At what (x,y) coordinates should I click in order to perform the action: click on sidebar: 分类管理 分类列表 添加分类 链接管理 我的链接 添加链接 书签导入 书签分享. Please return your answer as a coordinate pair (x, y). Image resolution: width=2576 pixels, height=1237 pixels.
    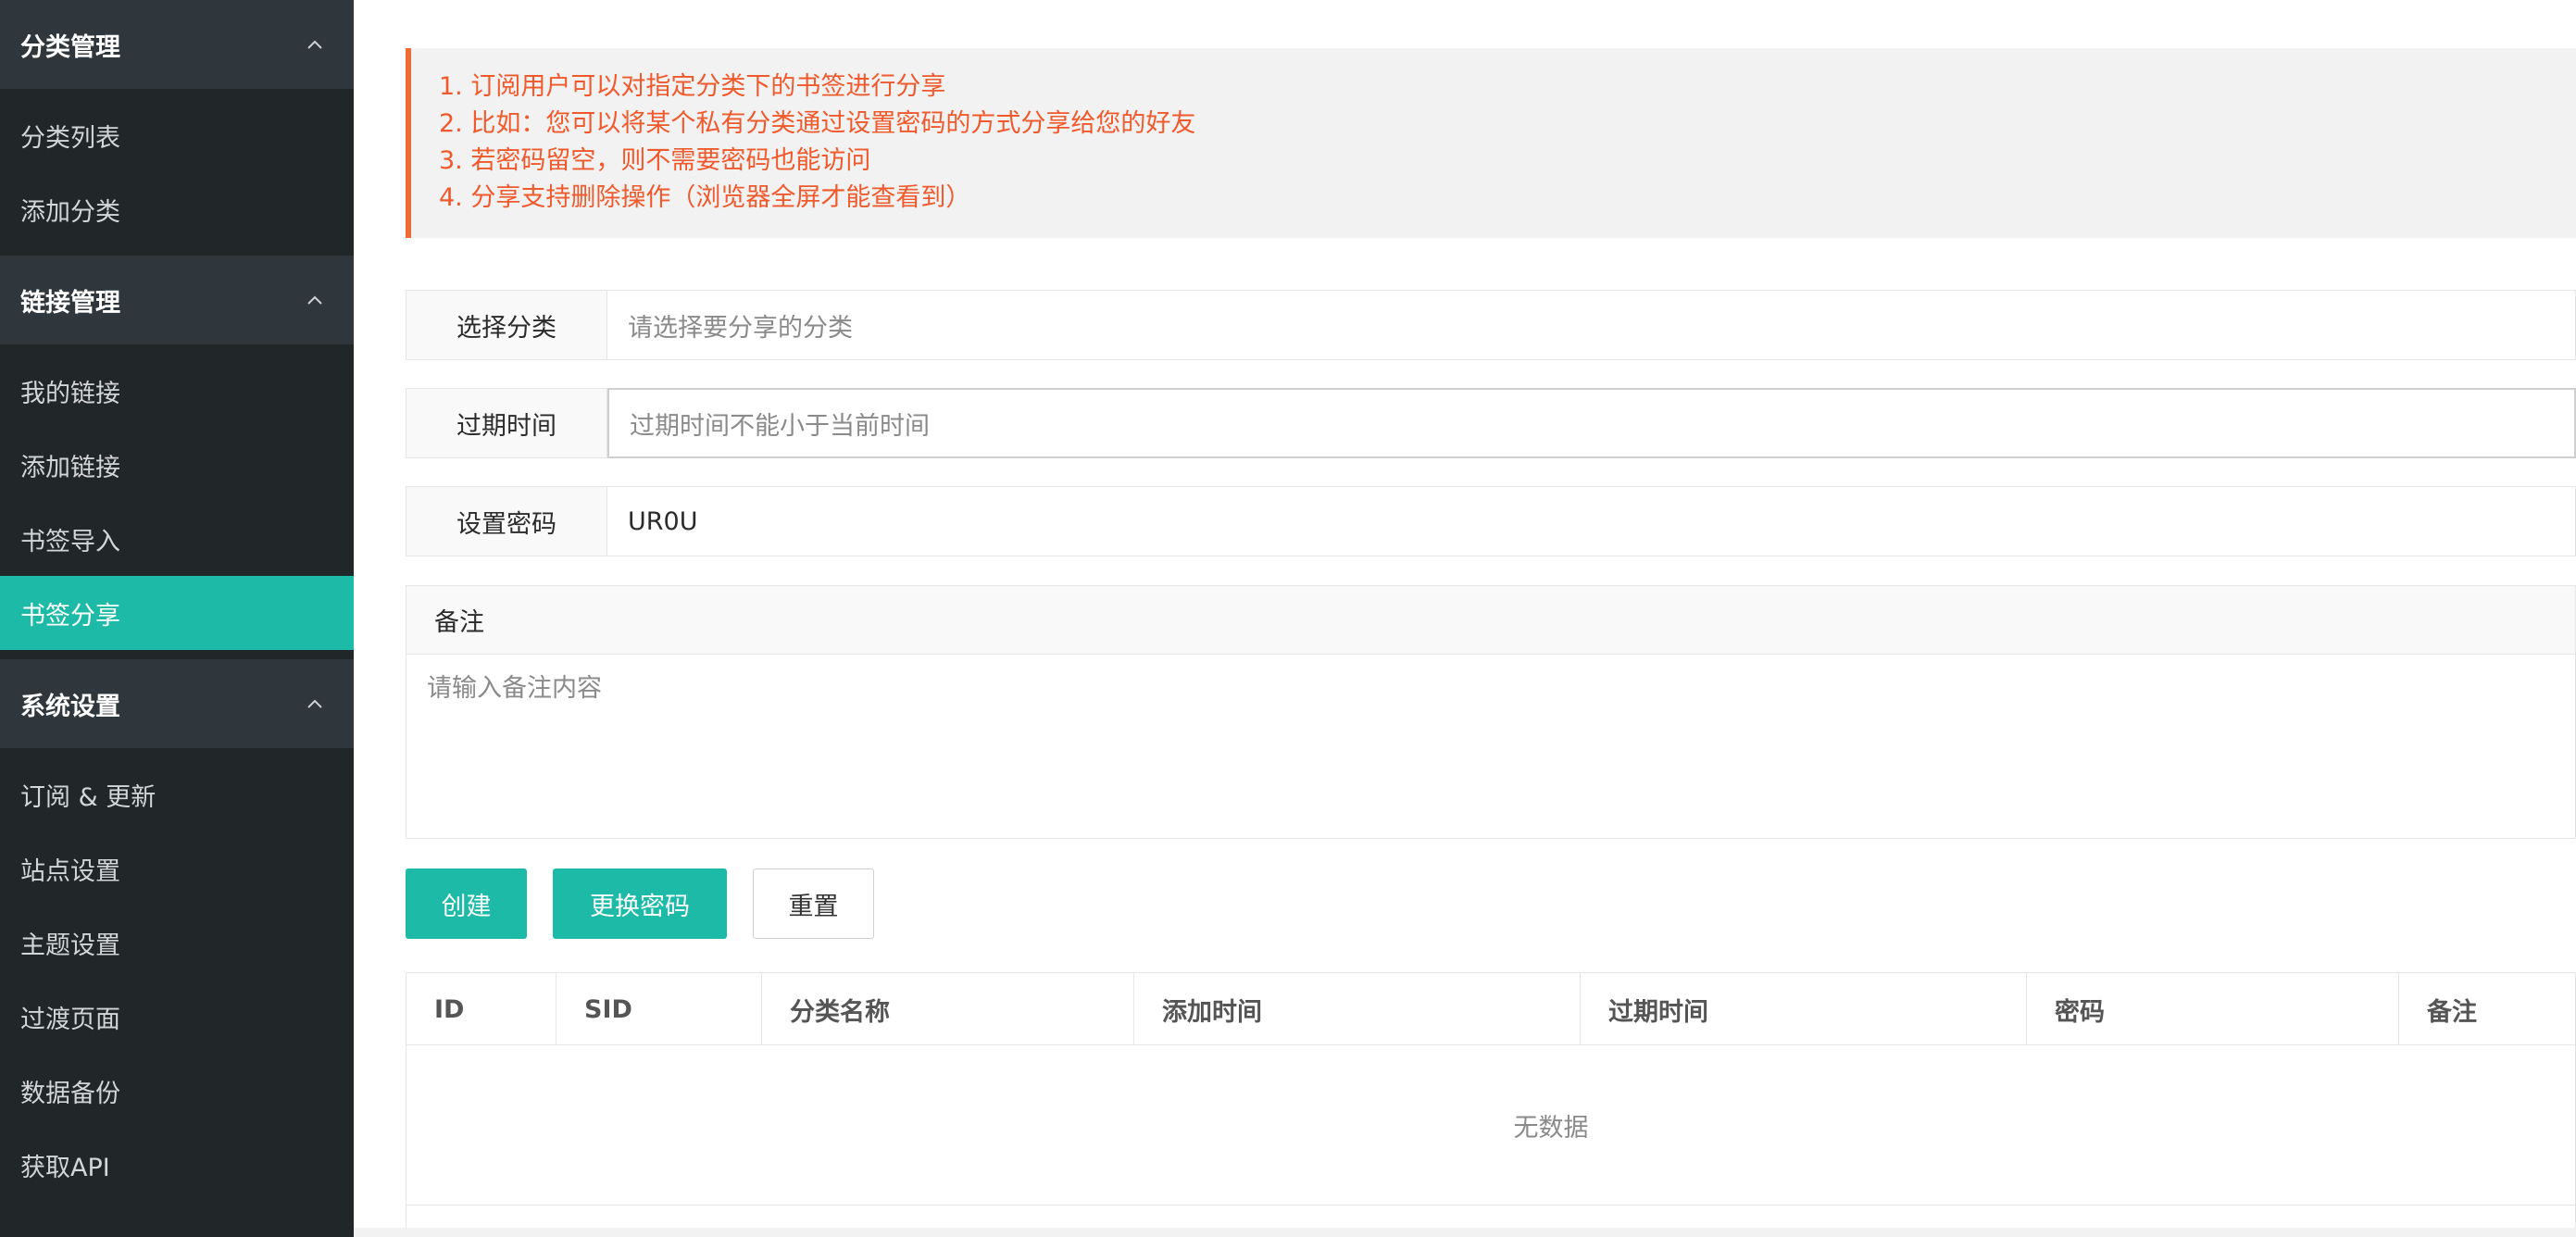
    Looking at the image, I should click on (177, 618).